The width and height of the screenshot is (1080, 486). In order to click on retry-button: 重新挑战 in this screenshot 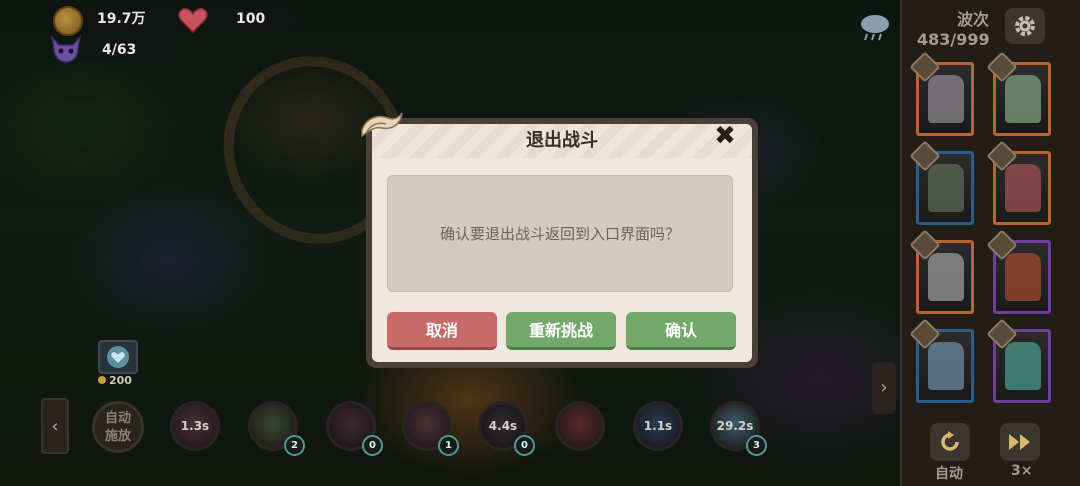, I will do `click(561, 331)`.